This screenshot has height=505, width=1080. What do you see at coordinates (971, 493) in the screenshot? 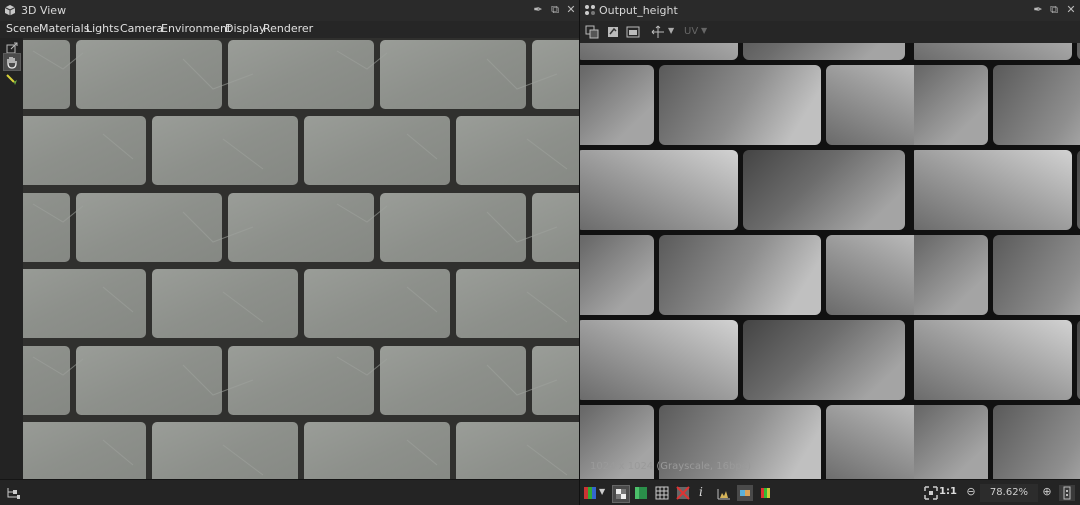
I see `zoom-out-icon: ⊖` at bounding box center [971, 493].